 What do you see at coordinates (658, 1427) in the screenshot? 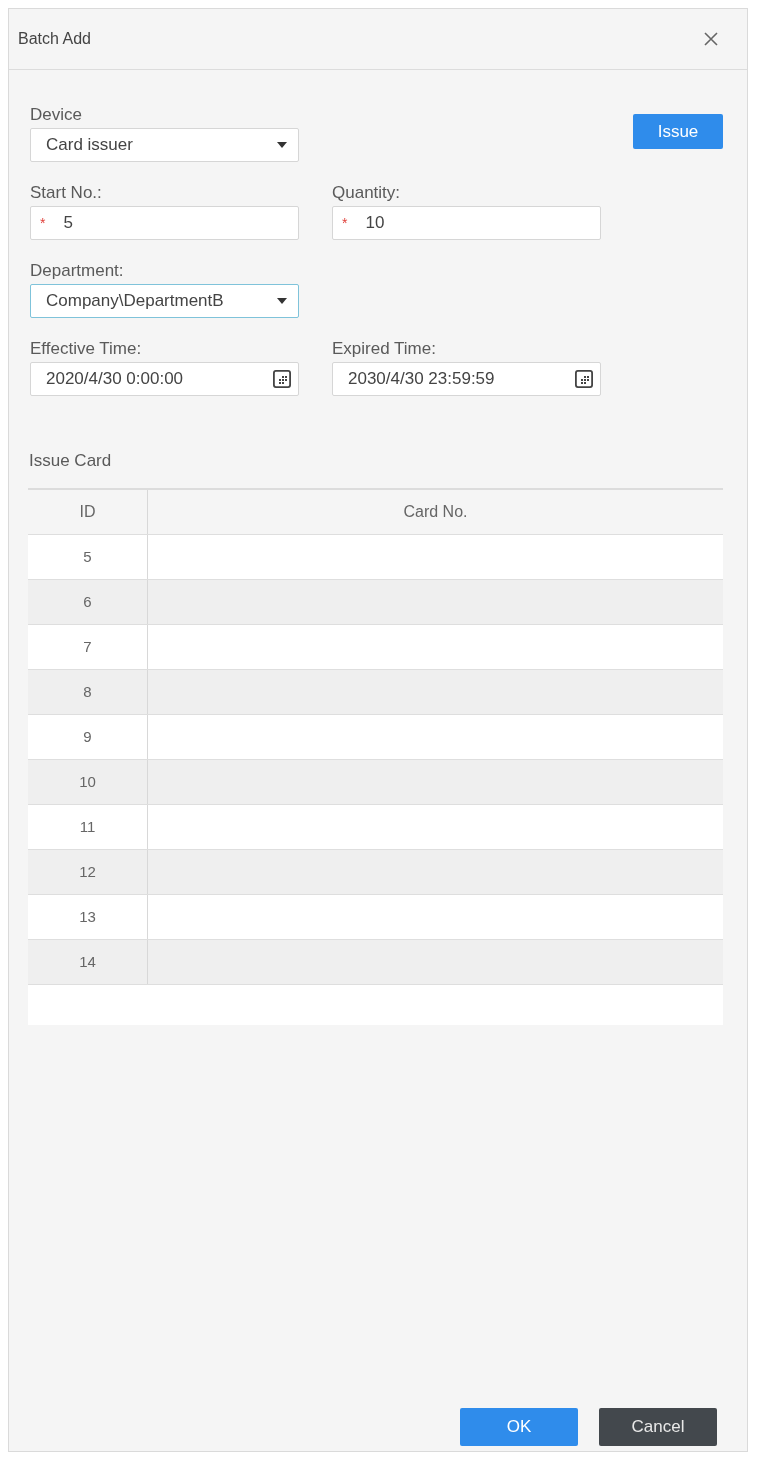
I see `cancel-button: Cancel` at bounding box center [658, 1427].